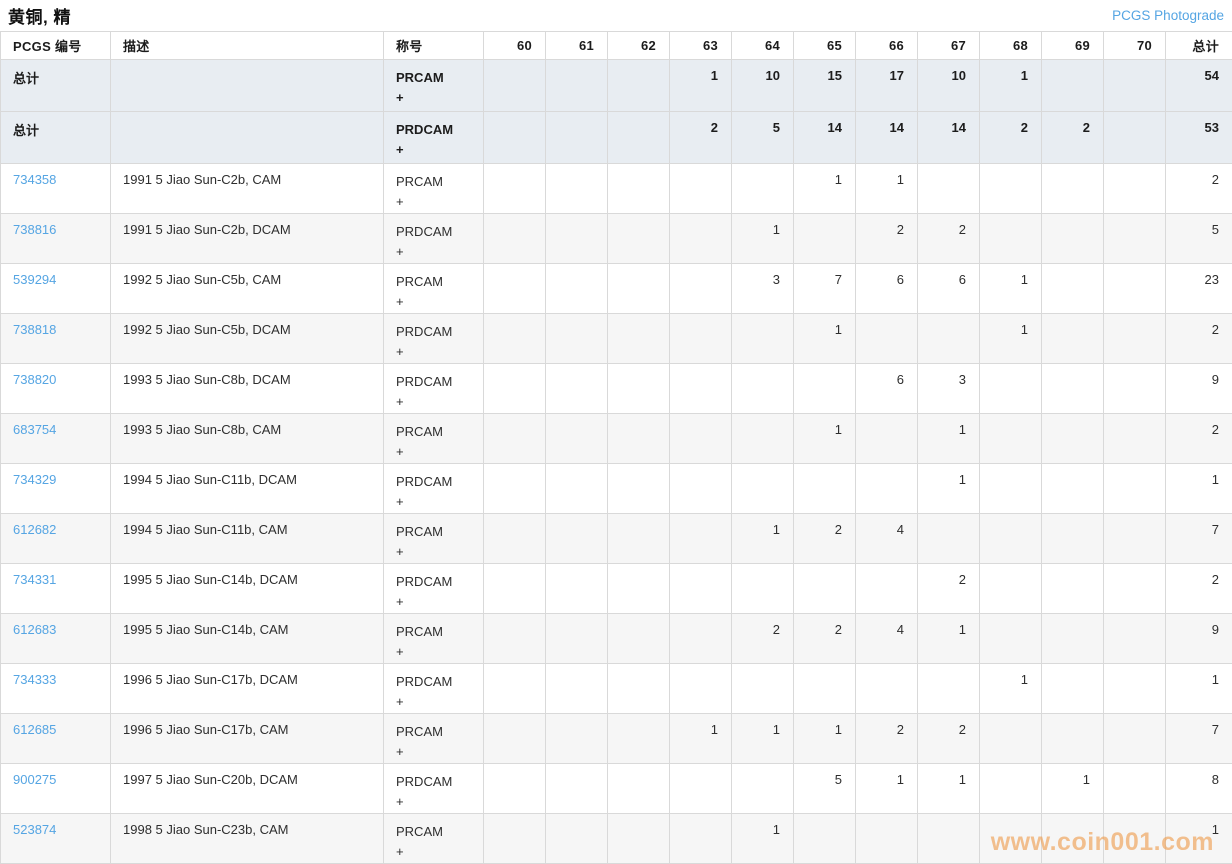 This screenshot has width=1232, height=864. I want to click on pcgs-number-link: 612685, so click(34, 729).